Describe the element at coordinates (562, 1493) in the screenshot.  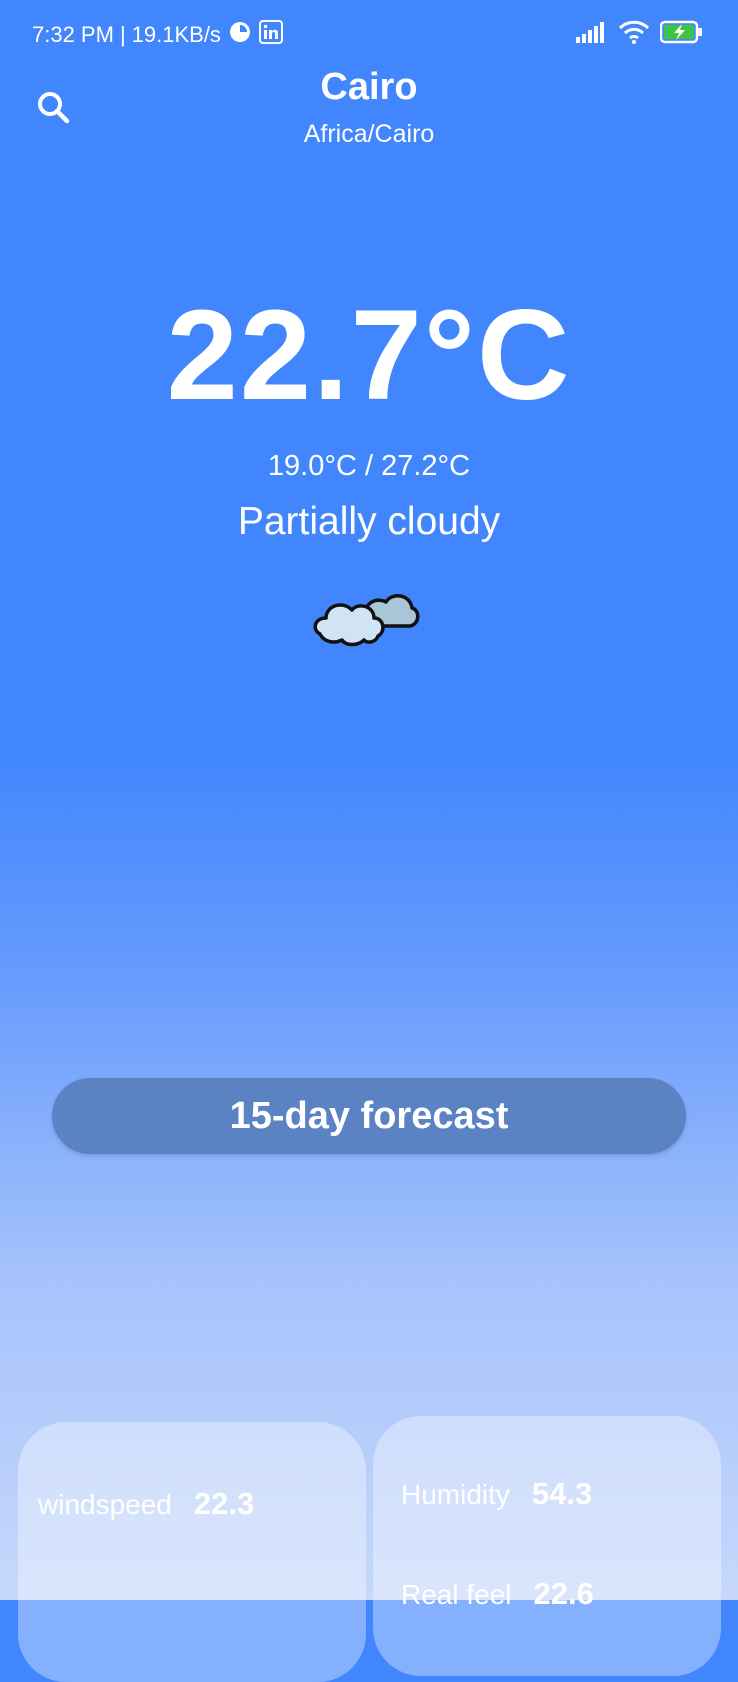
I see `humidity-value: 54.3` at that location.